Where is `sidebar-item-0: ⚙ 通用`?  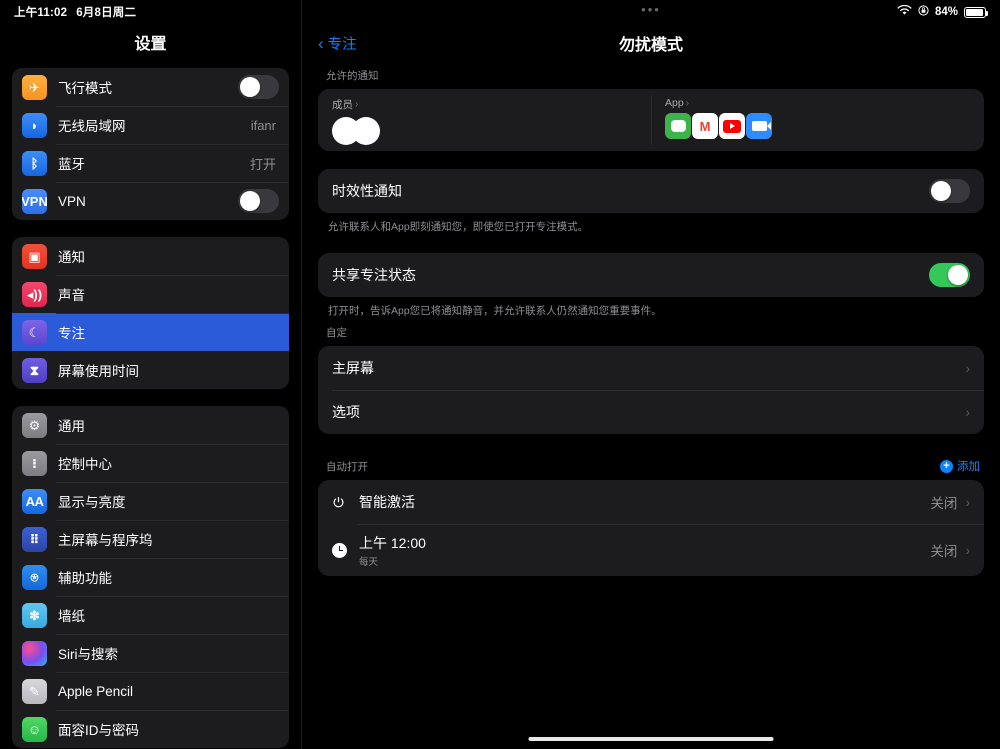 sidebar-item-0: ⚙ 通用 is located at coordinates (150, 425).